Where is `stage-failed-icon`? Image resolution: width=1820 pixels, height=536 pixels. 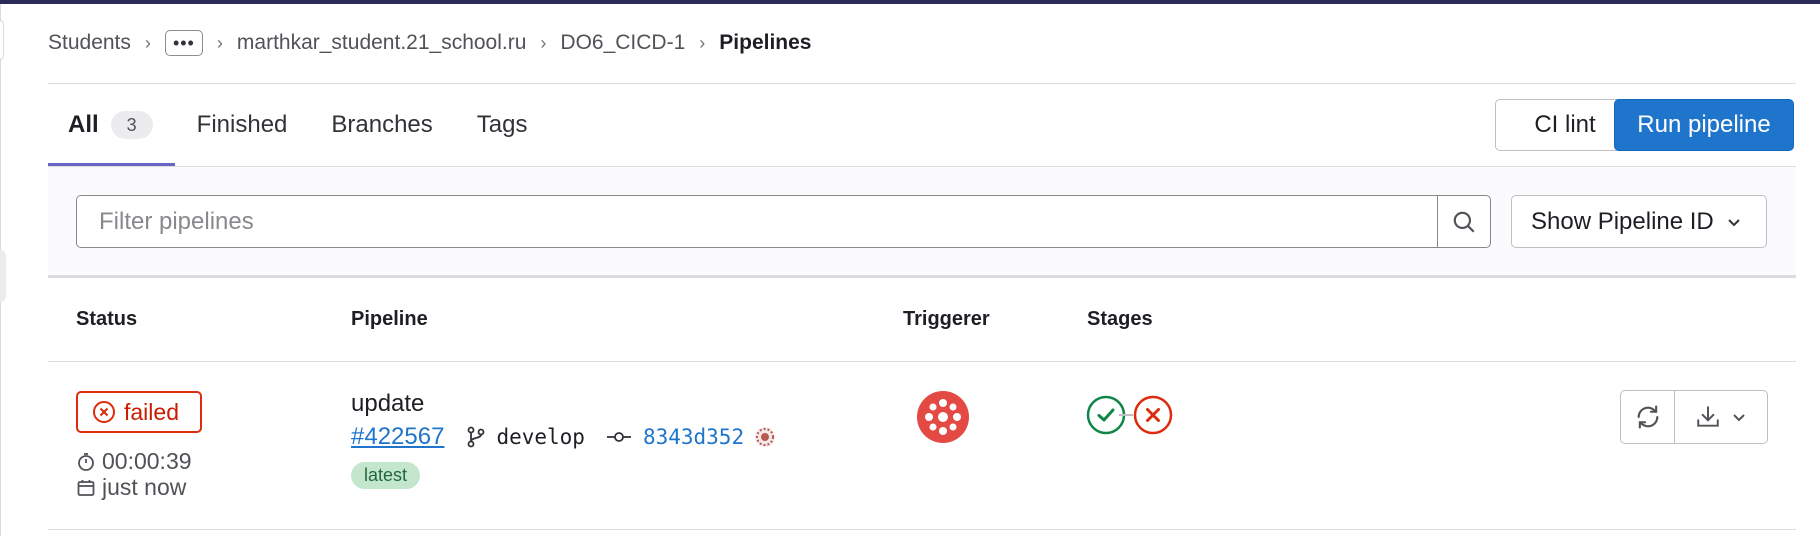
stage-failed-icon is located at coordinates (1153, 415).